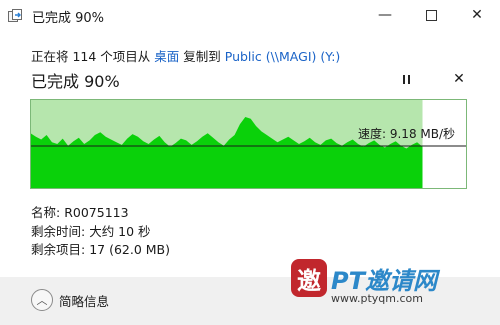 This screenshot has width=500, height=325. I want to click on items-remaining-value: 17 (62.0 MB), so click(130, 249).